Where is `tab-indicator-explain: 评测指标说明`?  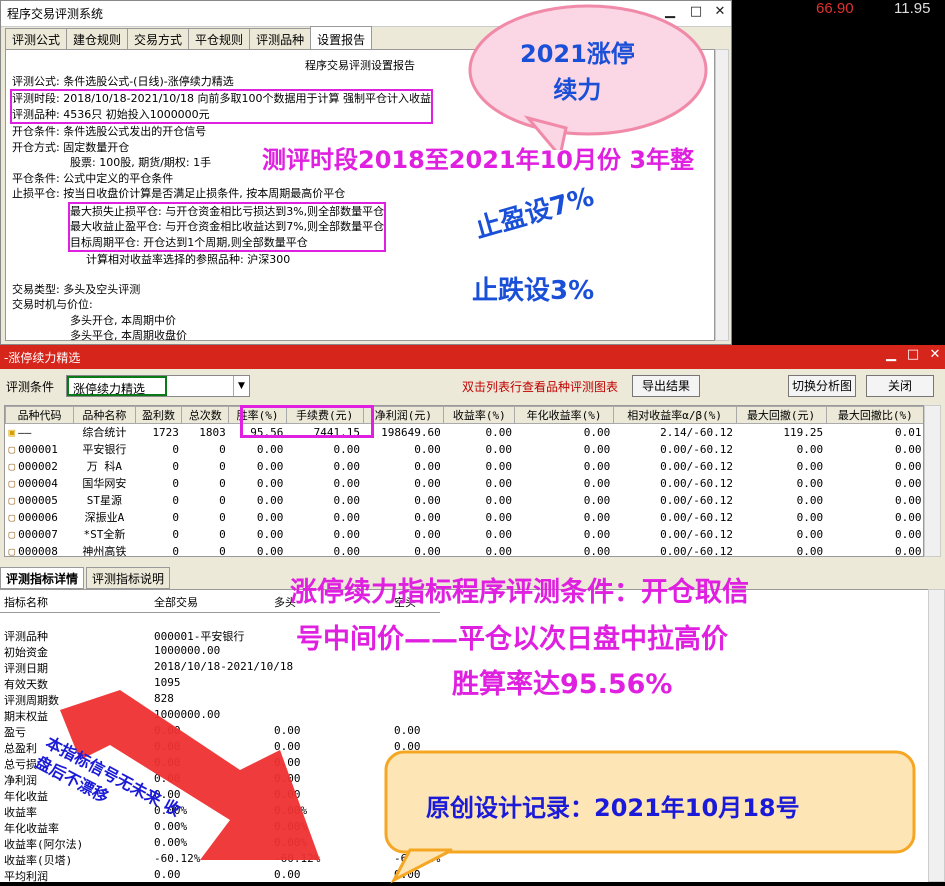
tab-indicator-explain: 评测指标说明 is located at coordinates (128, 578).